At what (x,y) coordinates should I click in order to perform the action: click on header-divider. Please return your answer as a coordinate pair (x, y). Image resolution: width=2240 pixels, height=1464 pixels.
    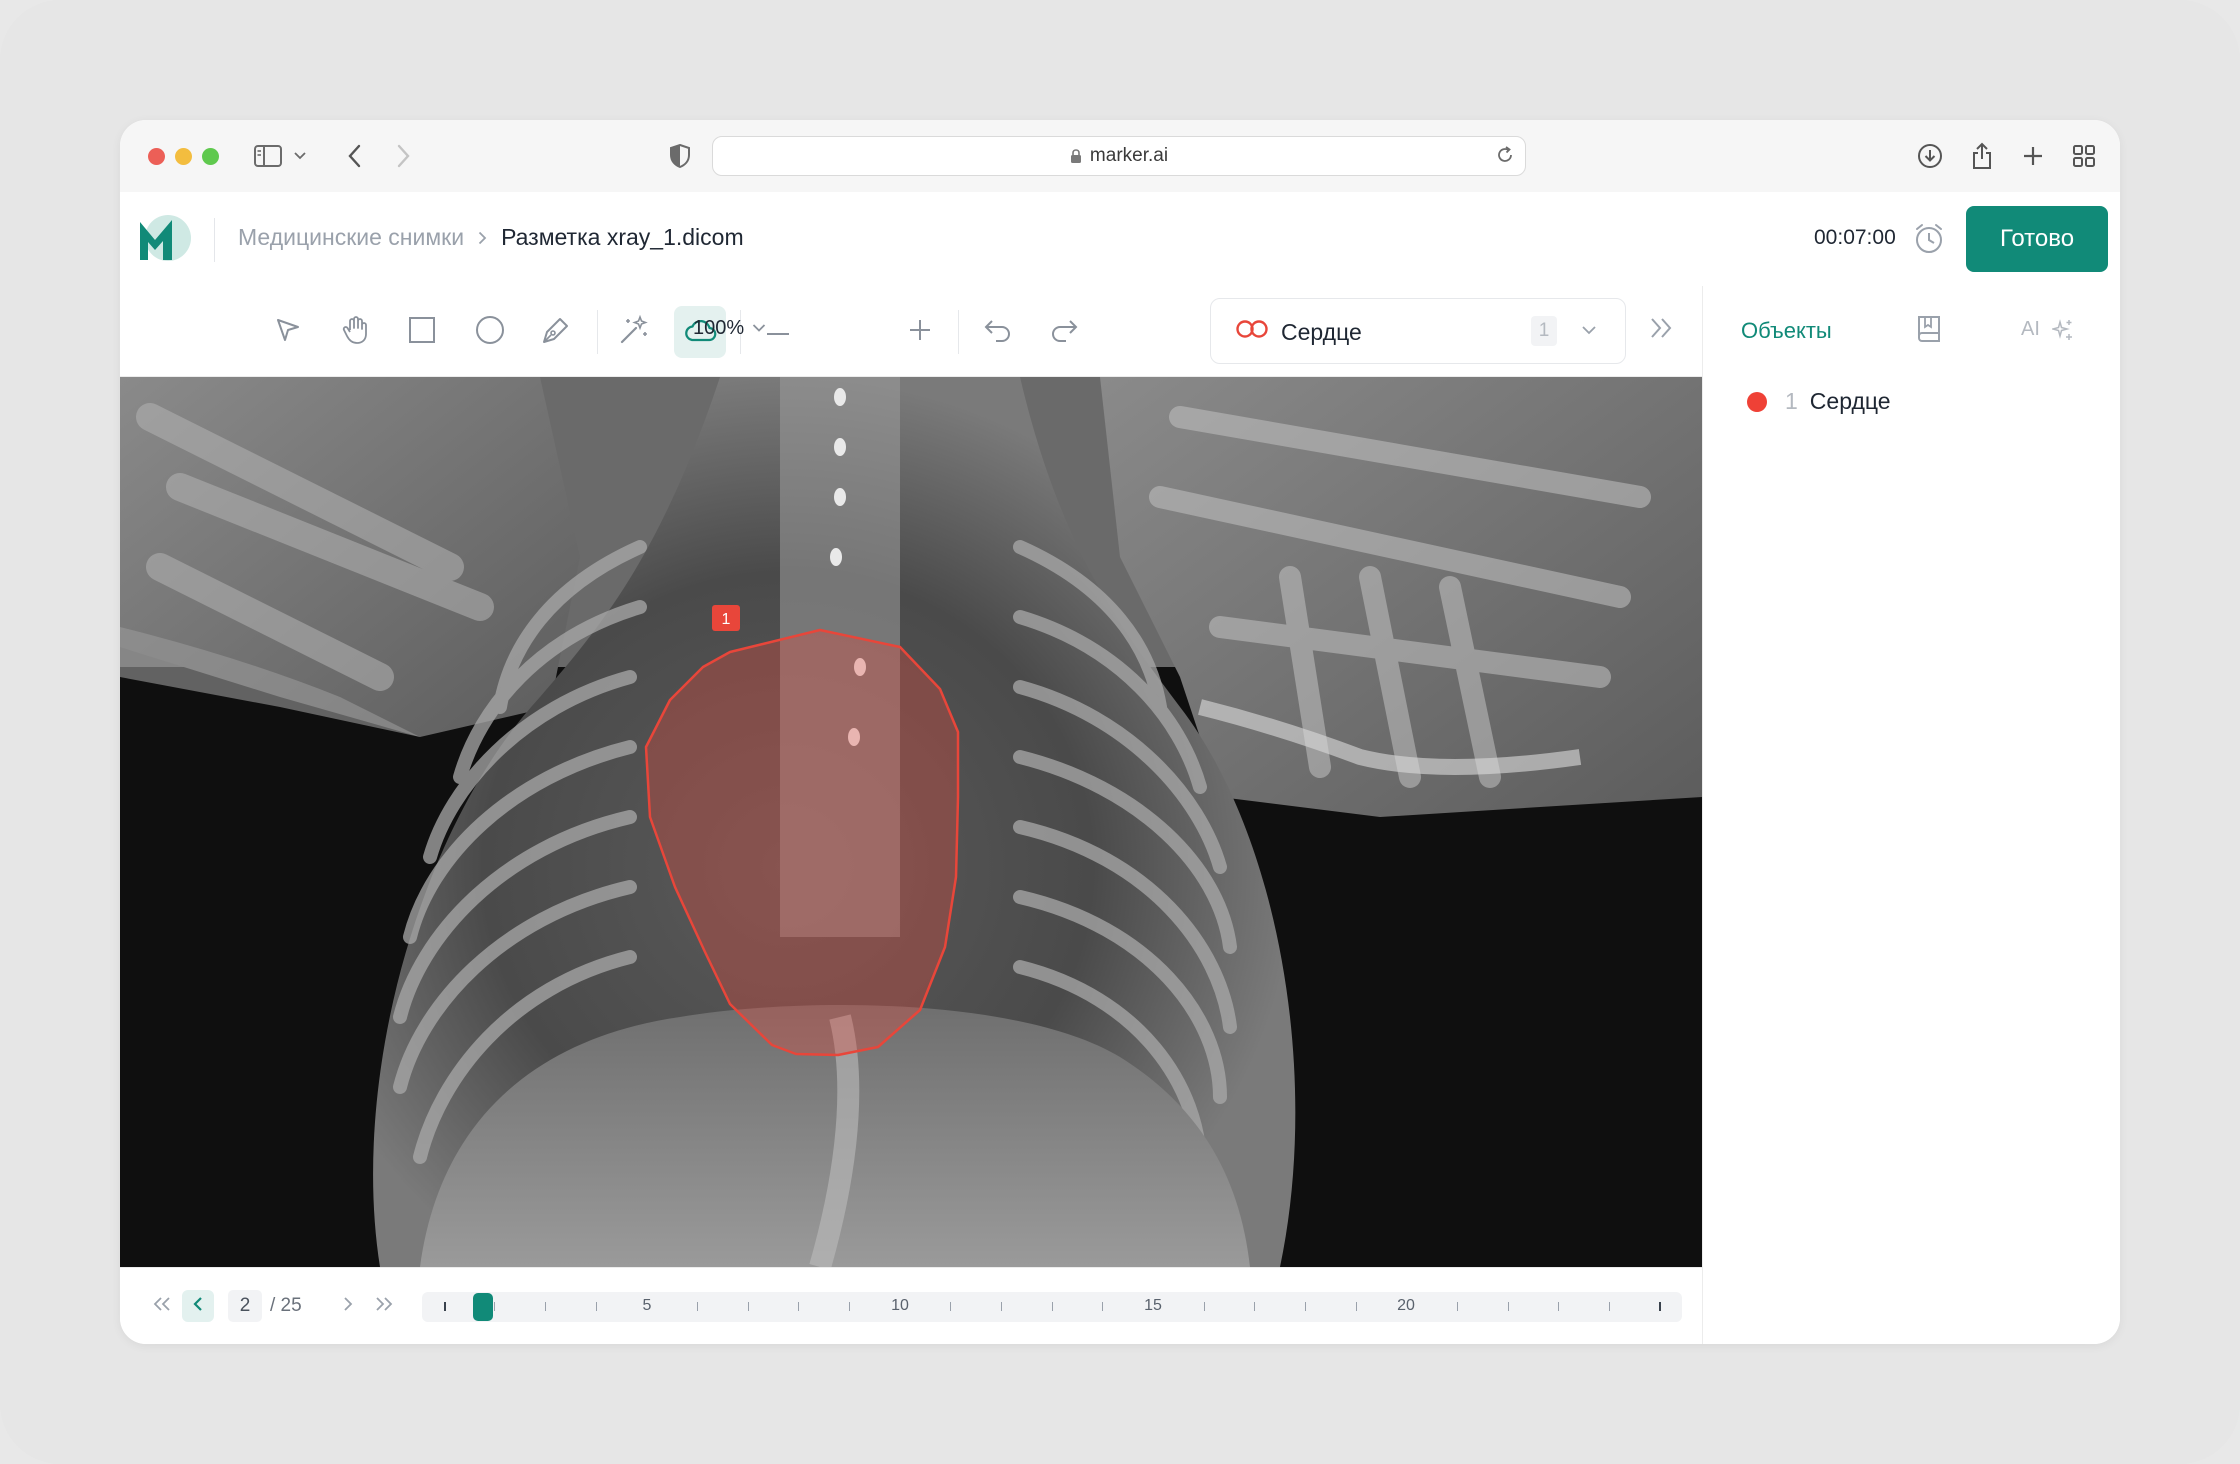
    Looking at the image, I should click on (214, 240).